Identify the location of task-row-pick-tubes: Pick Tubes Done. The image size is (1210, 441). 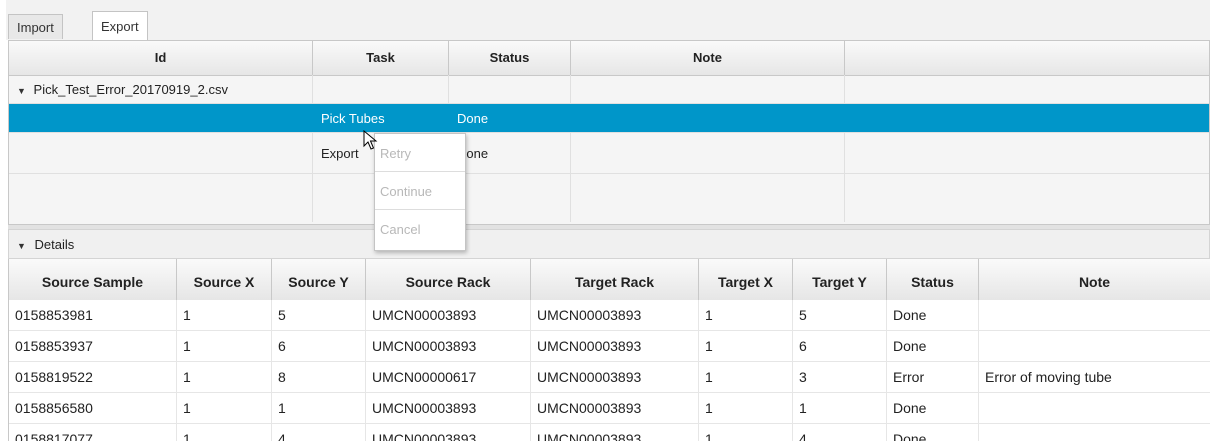
(609, 118).